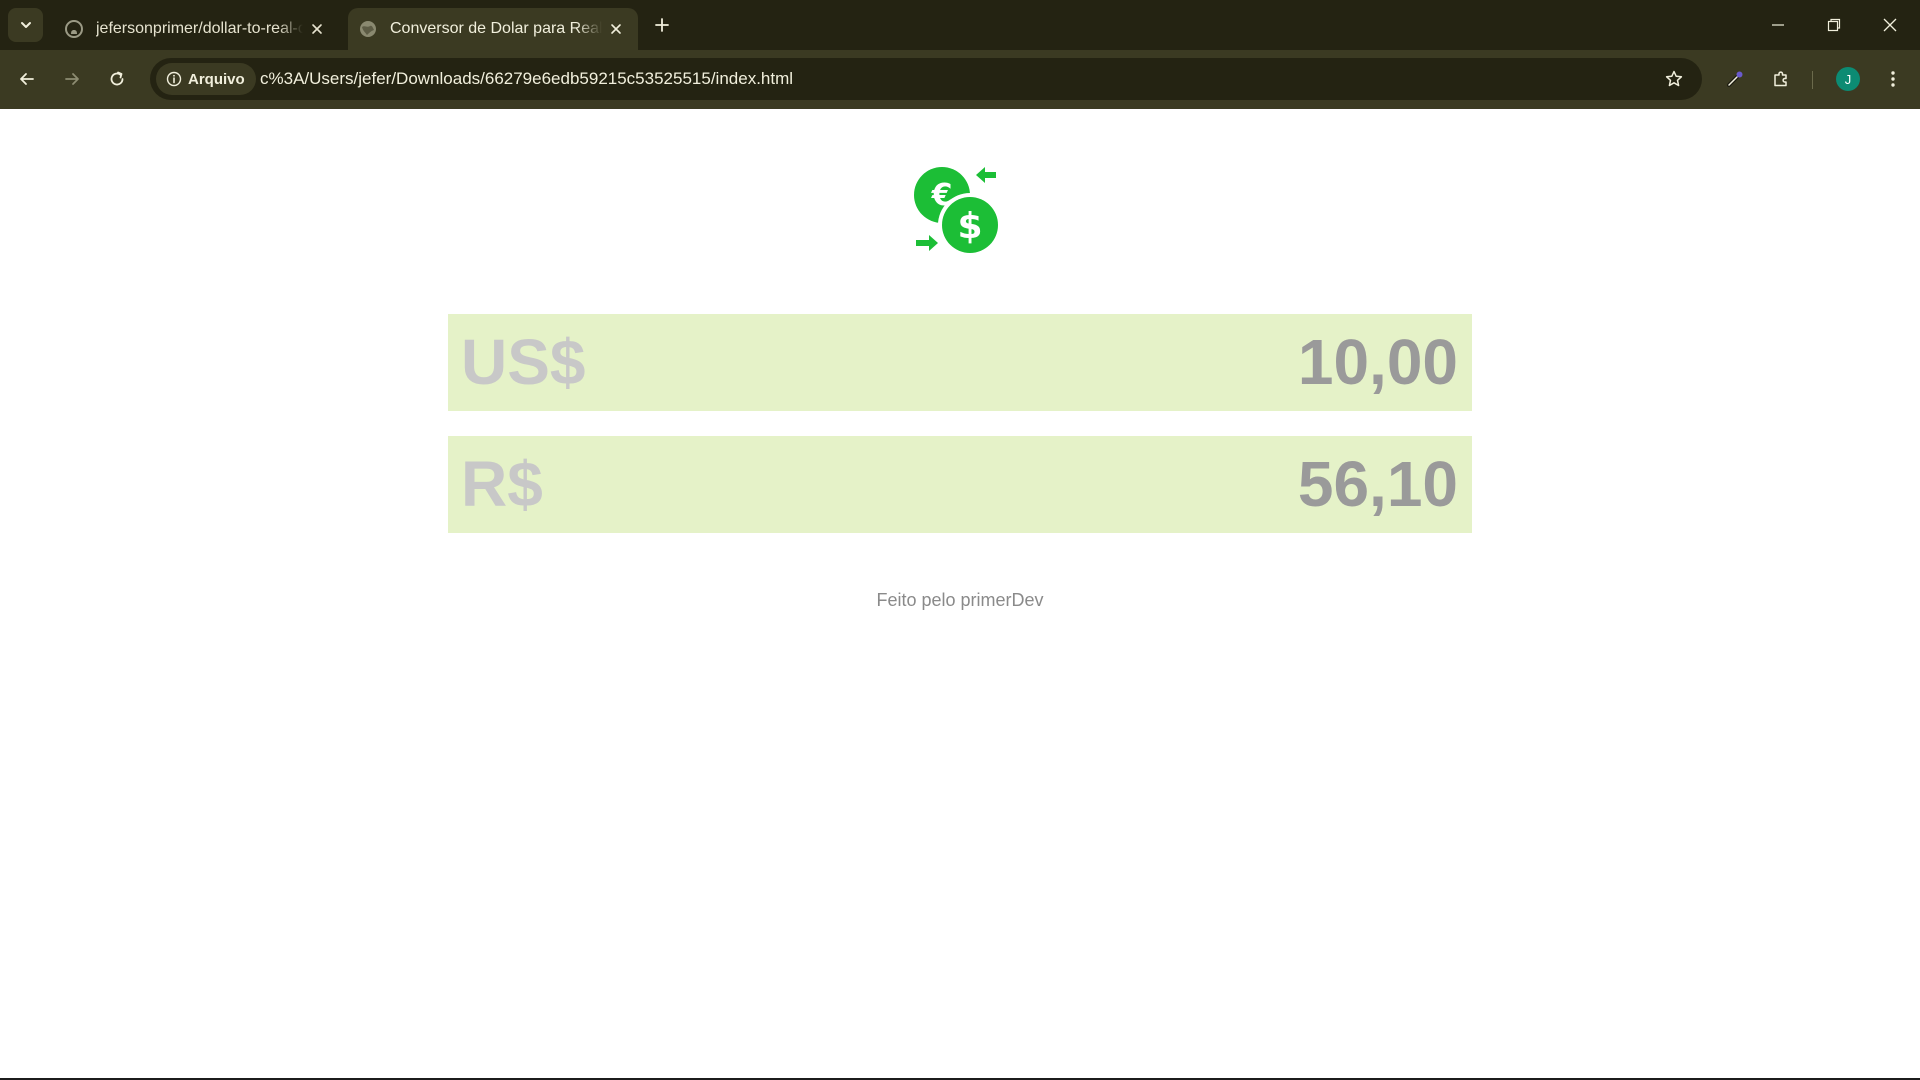  I want to click on close-window-button, so click(1890, 25).